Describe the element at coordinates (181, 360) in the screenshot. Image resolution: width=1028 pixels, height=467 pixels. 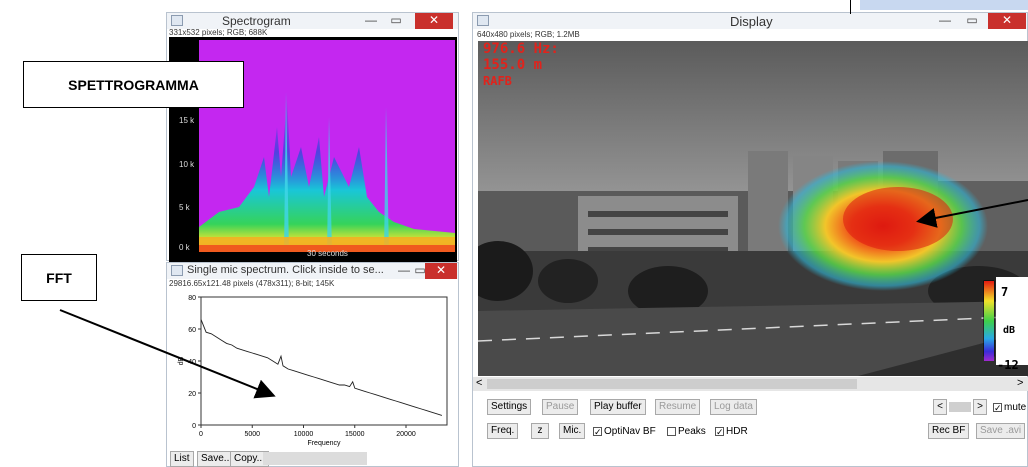
I see `y-axis-label: dB` at that location.